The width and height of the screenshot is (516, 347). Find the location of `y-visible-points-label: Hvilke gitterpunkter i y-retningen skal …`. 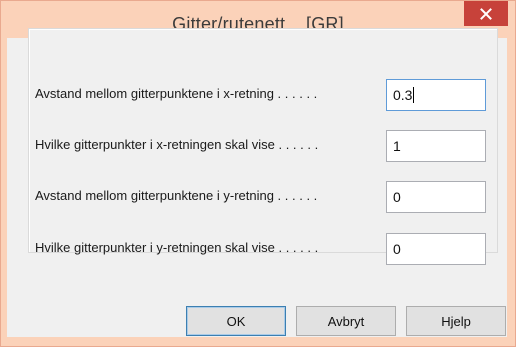

y-visible-points-label: Hvilke gitterpunkter i y-retningen skal … is located at coordinates (177, 247).